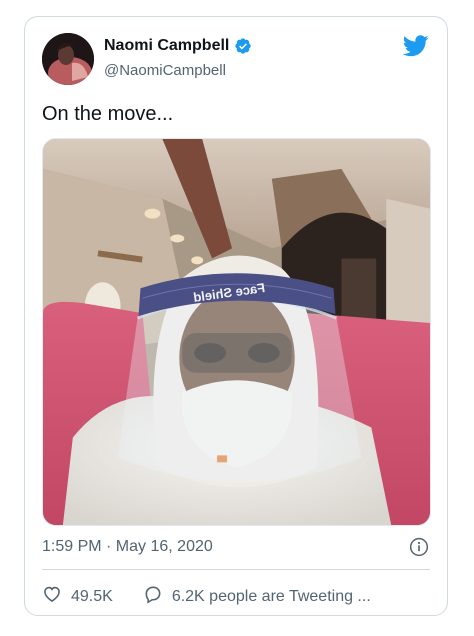  I want to click on divider, so click(236, 569).